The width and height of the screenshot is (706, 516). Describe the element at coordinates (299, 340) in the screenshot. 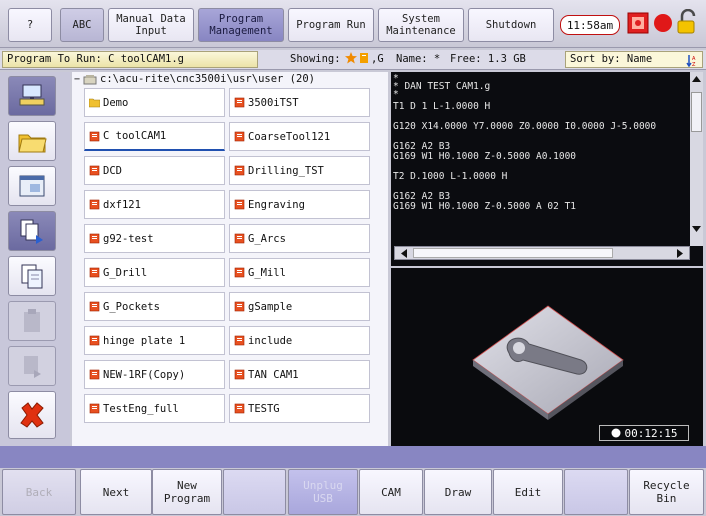

I see `file-item: include` at that location.